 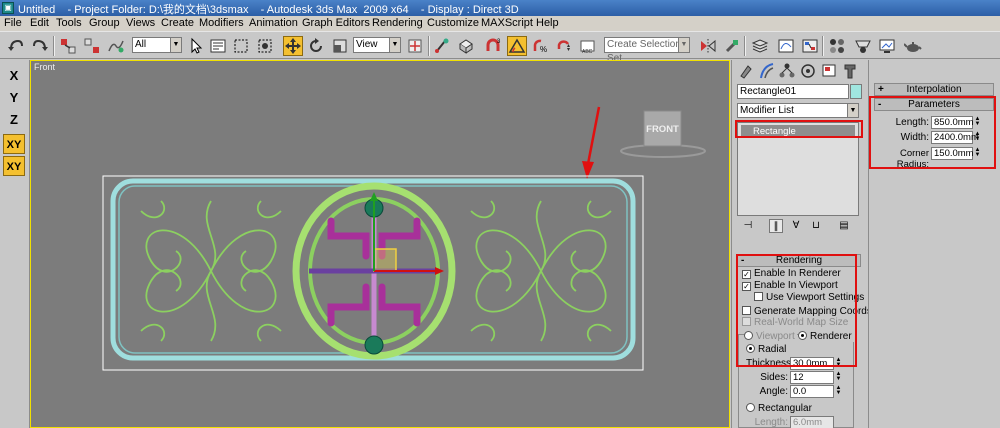 I want to click on tab-display, so click(x=829, y=71).